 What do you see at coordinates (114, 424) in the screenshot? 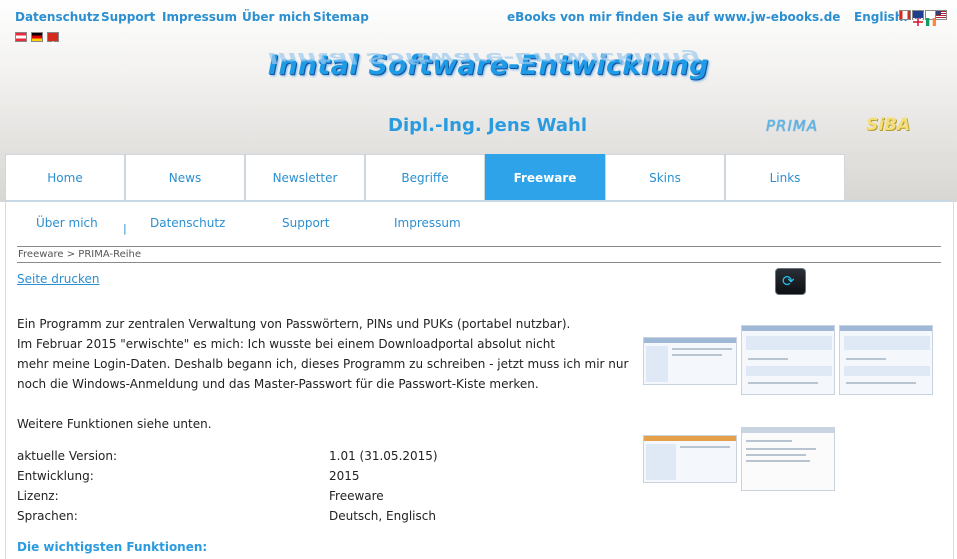
I see `more-functions-text: Weitere Funktionen siehe unten.` at bounding box center [114, 424].